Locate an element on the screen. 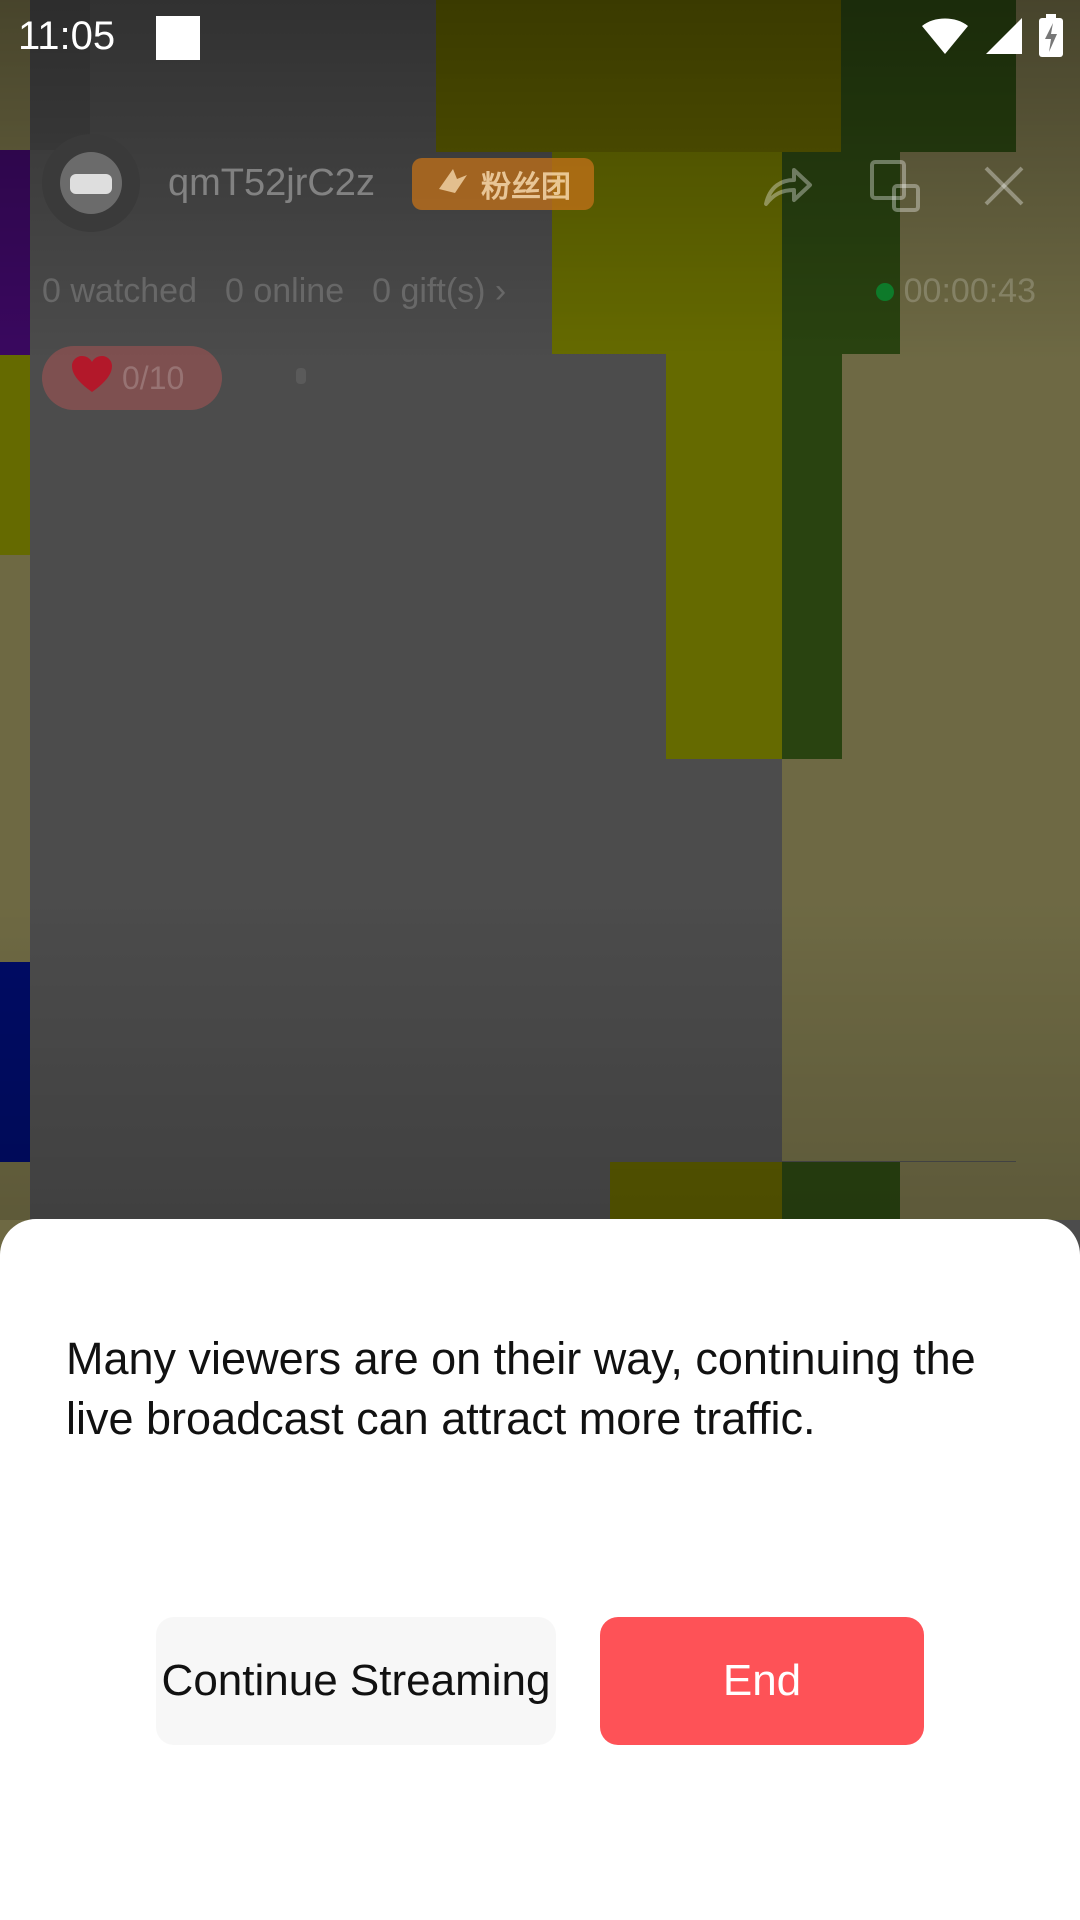 Image resolution: width=1080 pixels, height=1920 pixels. fan-club-label: 粉丝团 is located at coordinates (526, 187).